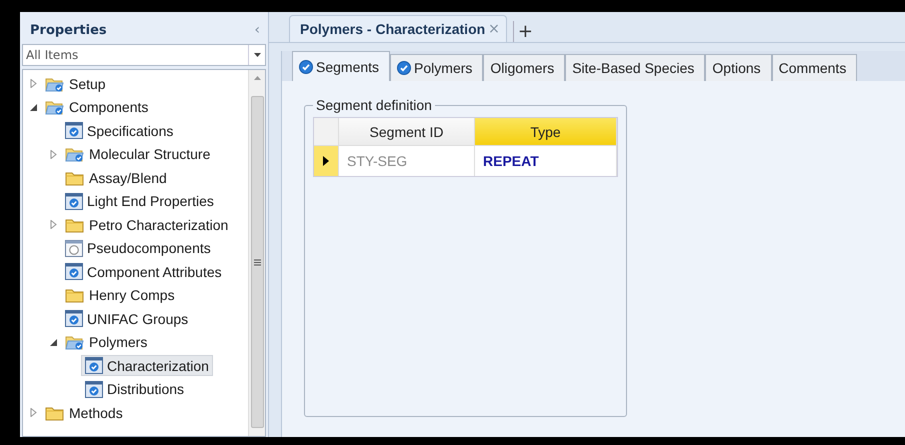 Image resolution: width=905 pixels, height=445 pixels. I want to click on tab: Segments, so click(341, 66).